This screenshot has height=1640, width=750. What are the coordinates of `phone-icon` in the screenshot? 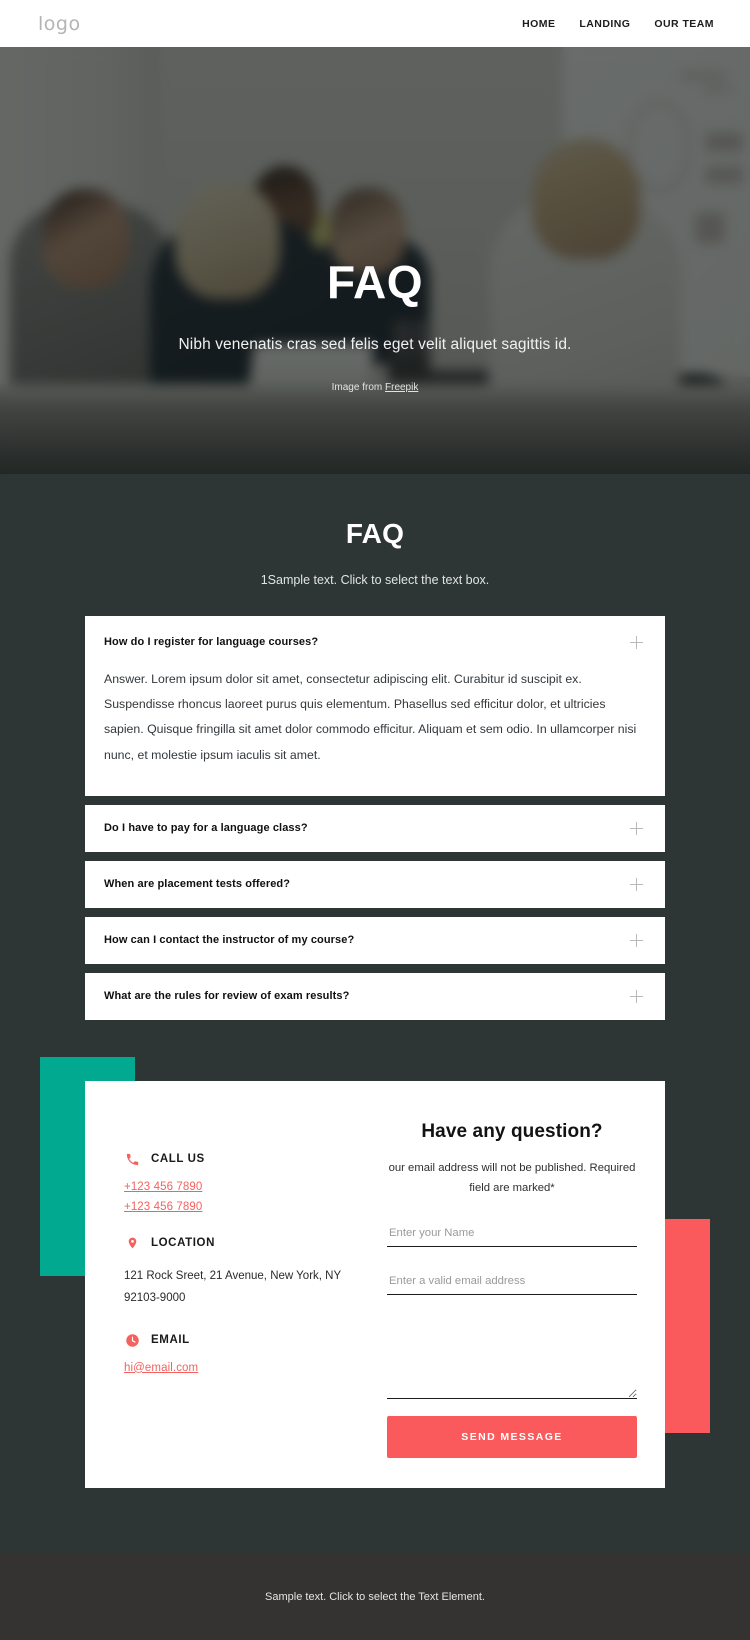 It's located at (132, 1159).